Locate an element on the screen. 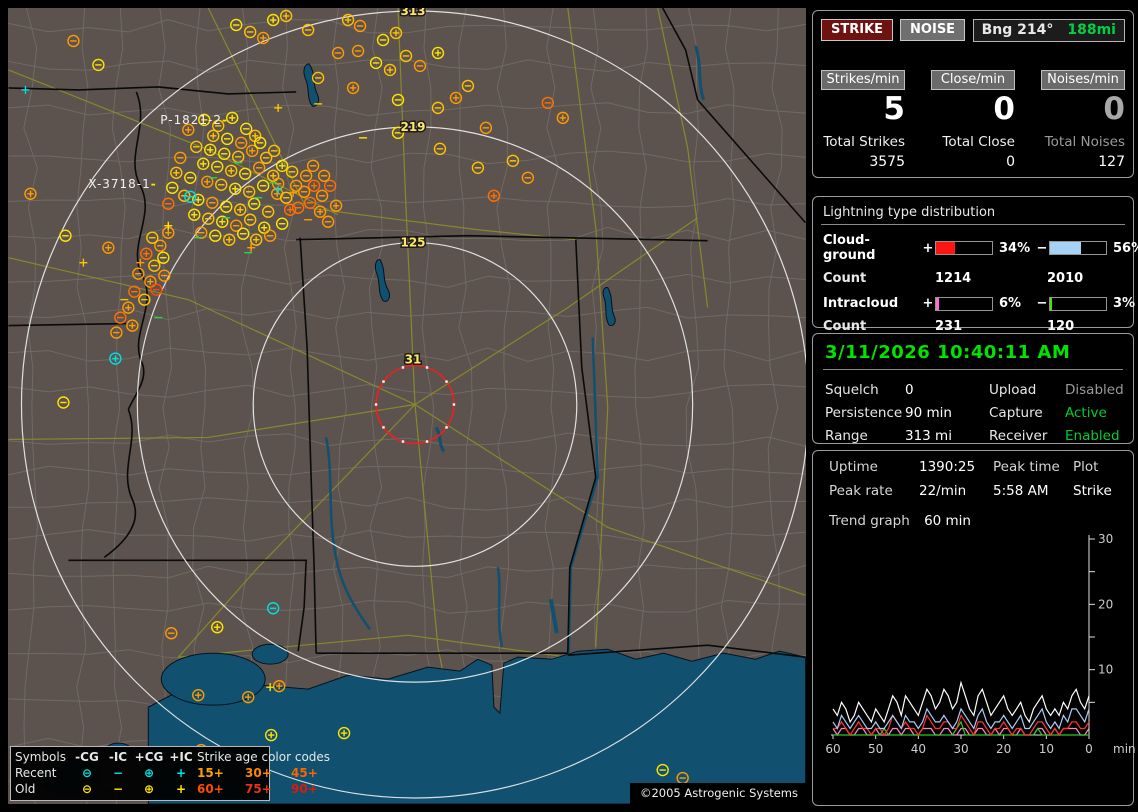 This screenshot has height=812, width=1138. uptime-label: Uptime is located at coordinates (853, 467).